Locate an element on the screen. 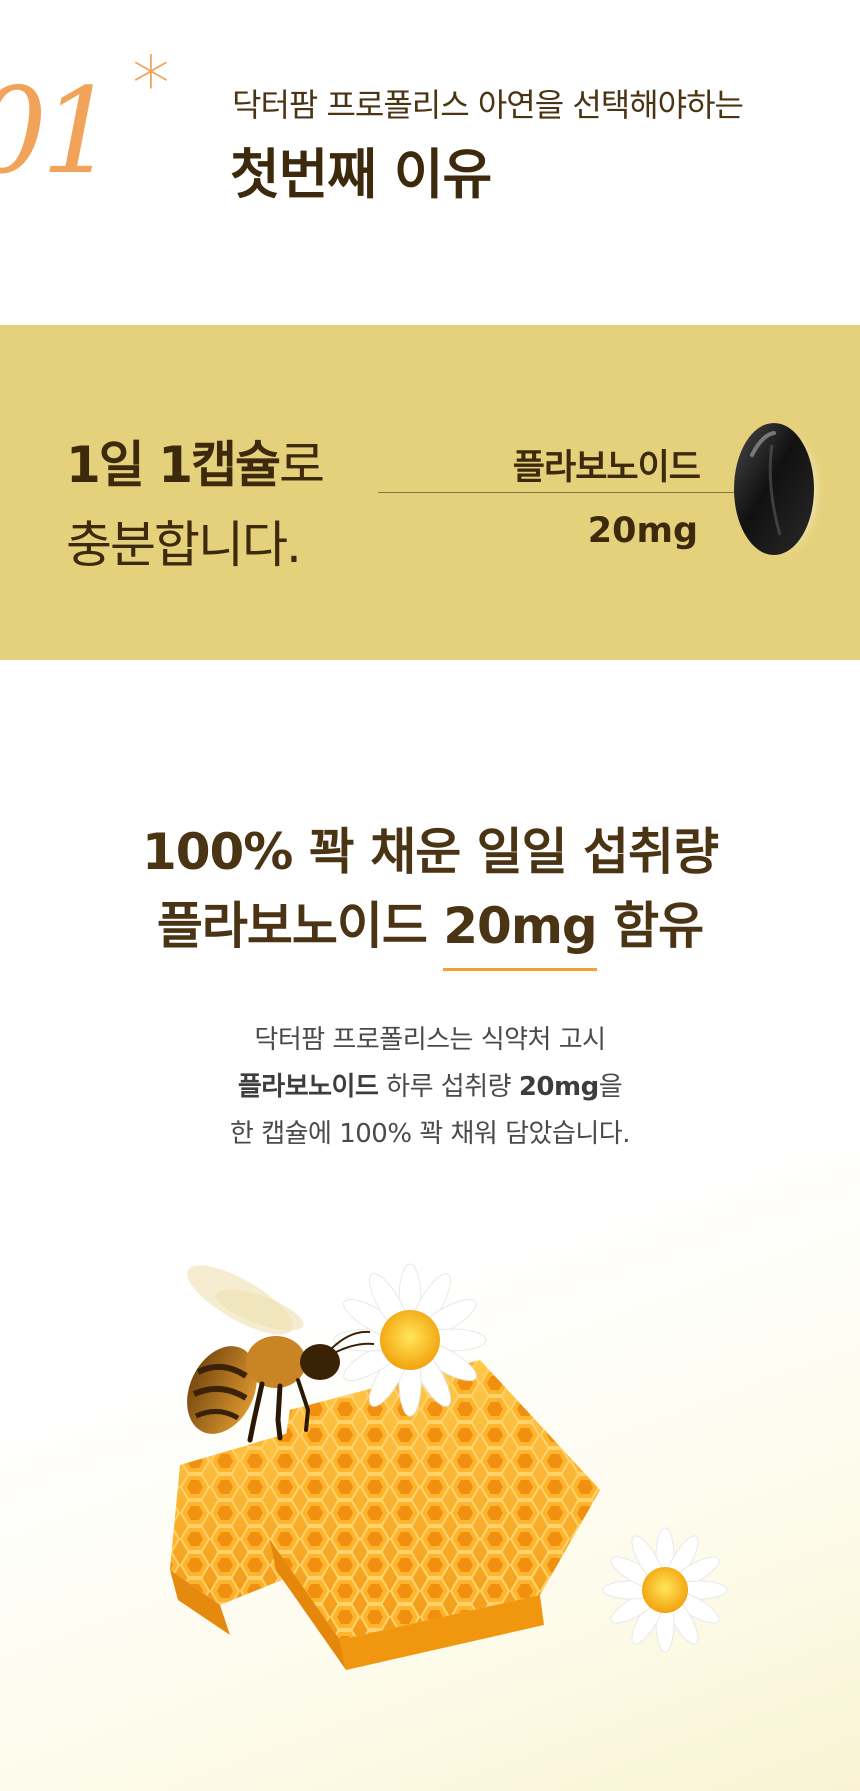  reason-subtitle: 닥터팜 프로폴리스 아연을 선택해야하는 is located at coordinates (488, 105).